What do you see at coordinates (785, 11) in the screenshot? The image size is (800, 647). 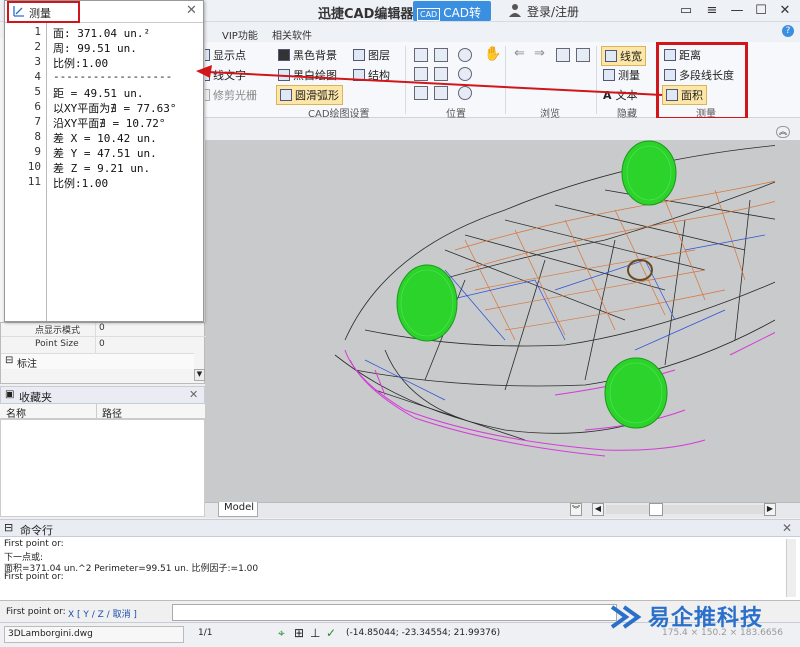 I see `close-window-icon: ✕` at bounding box center [785, 11].